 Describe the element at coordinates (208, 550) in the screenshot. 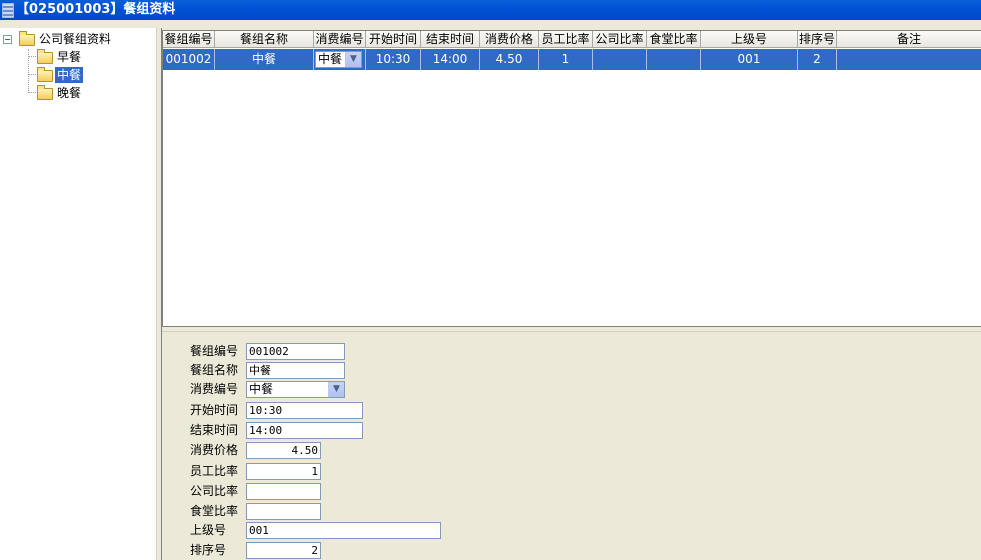

I see `sort-no-label: 排序号` at that location.